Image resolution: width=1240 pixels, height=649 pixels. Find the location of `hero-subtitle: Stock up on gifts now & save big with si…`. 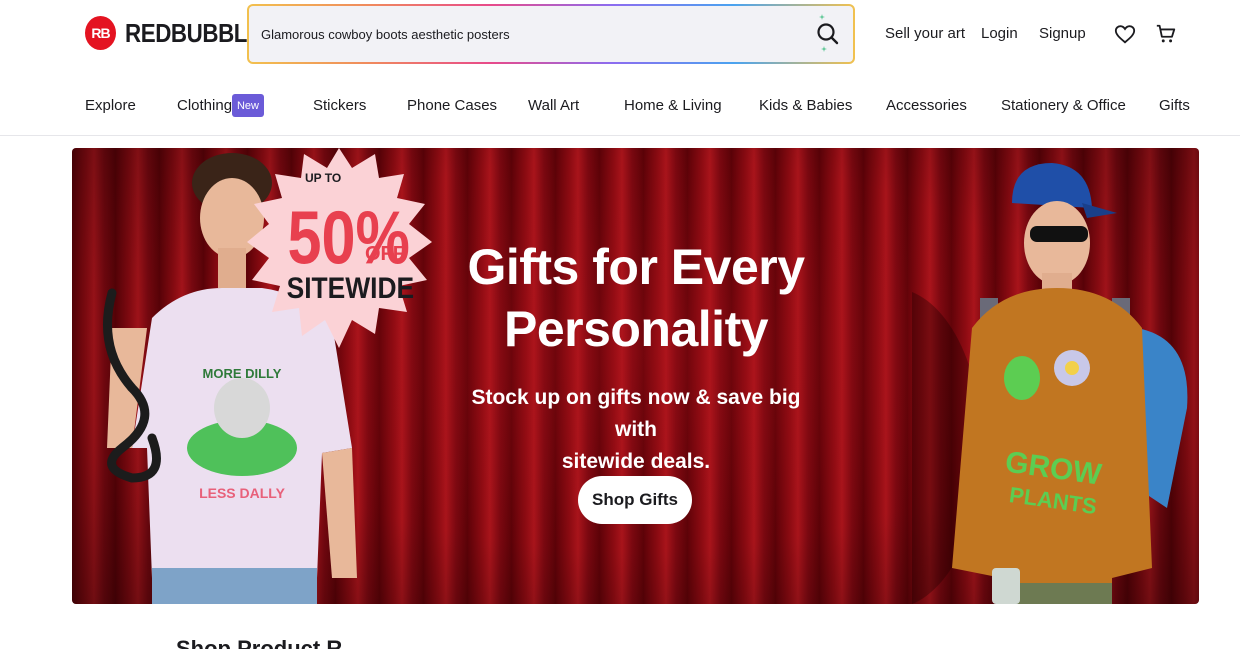

hero-subtitle: Stock up on gifts now & save big with si… is located at coordinates (636, 430).